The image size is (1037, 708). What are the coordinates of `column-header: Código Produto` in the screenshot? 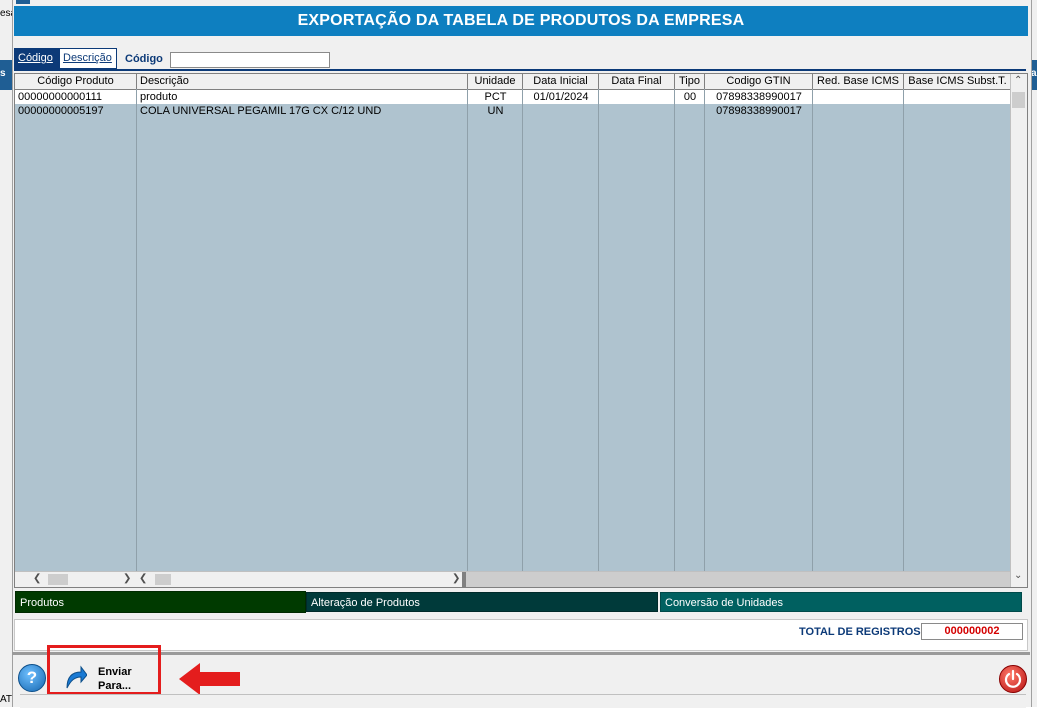 It's located at (76, 81).